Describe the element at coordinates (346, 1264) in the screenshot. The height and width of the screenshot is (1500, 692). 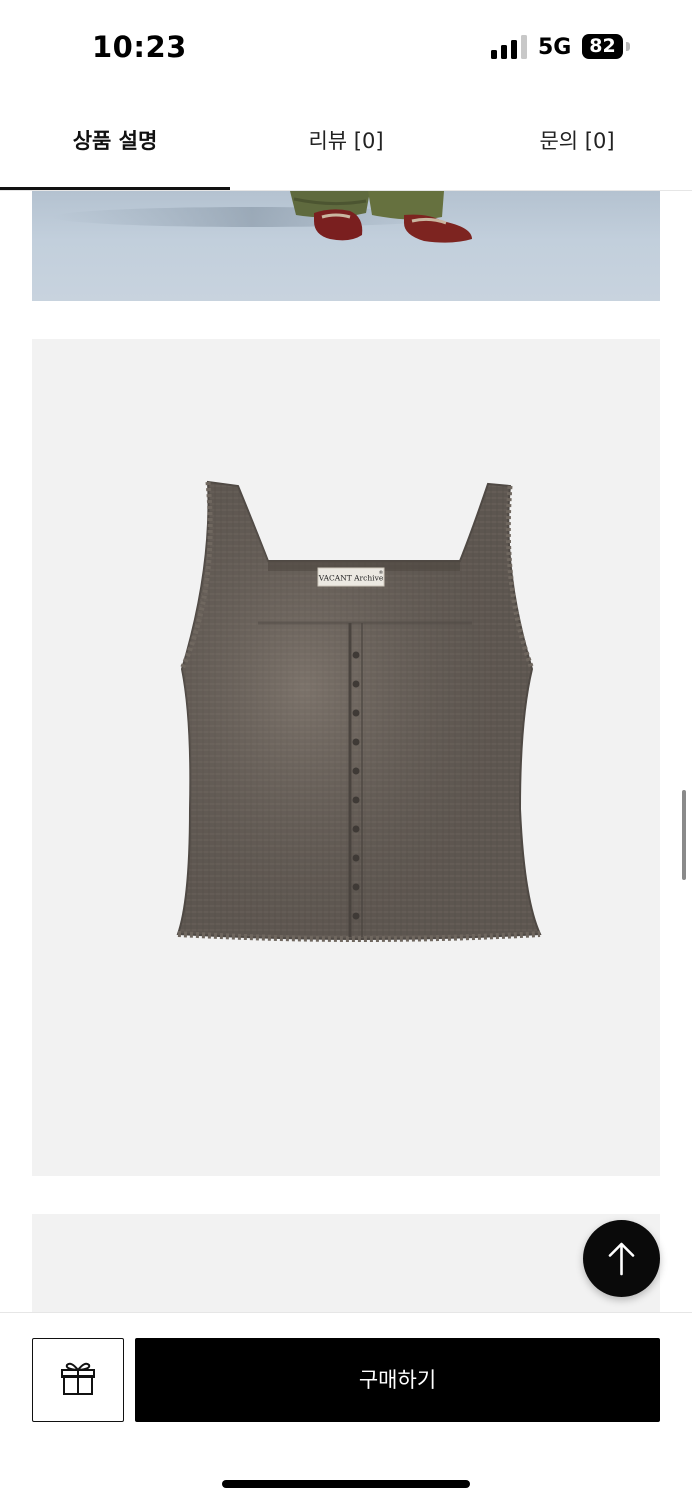
I see `product-image-next` at that location.